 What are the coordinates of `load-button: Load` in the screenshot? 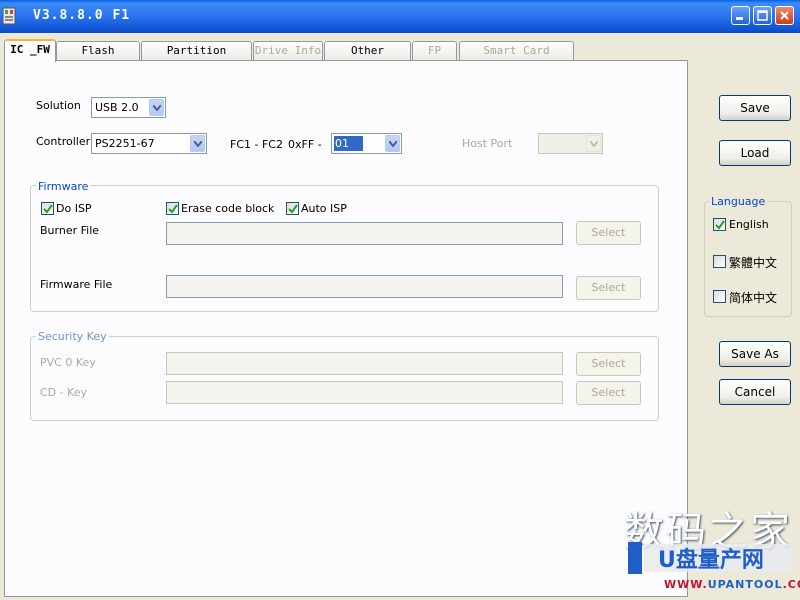 It's located at (755, 153).